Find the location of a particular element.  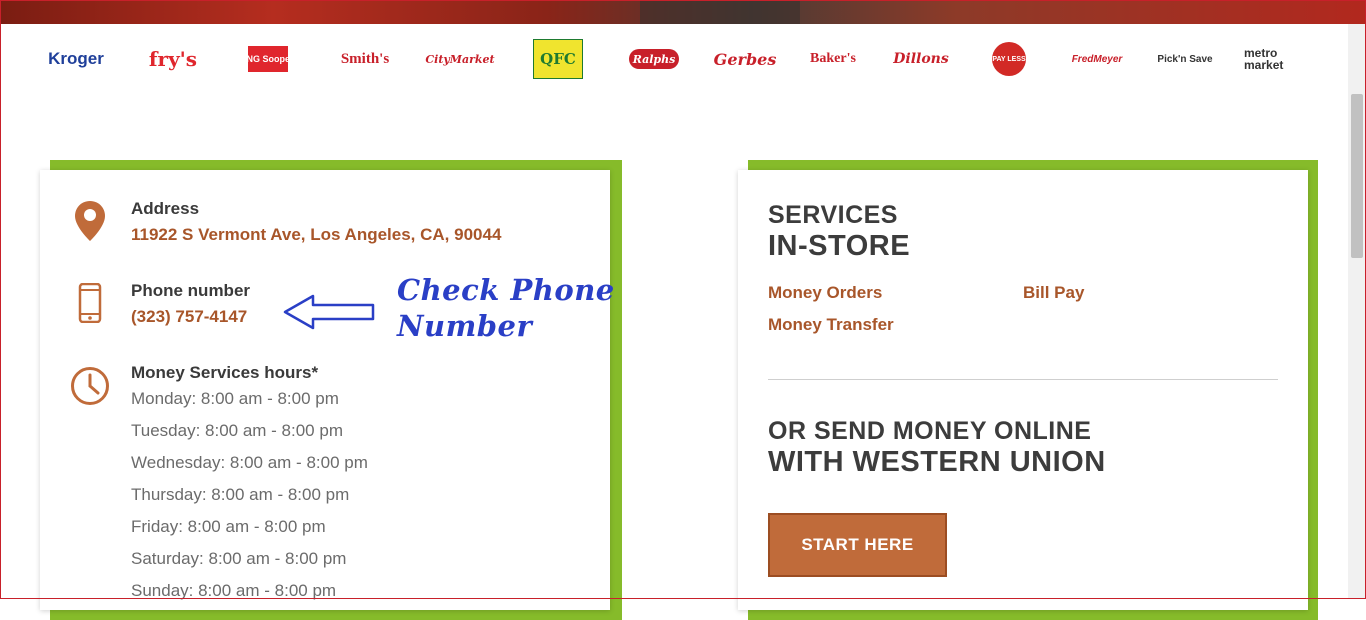

service-link-money-orders: Money Orders is located at coordinates (825, 293).